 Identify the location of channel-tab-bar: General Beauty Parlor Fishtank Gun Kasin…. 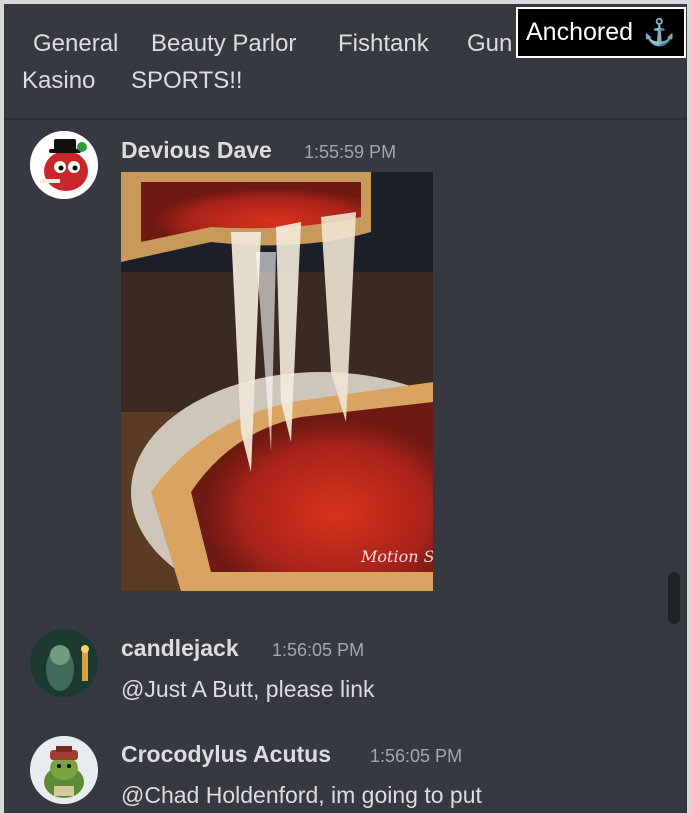
(345, 60).